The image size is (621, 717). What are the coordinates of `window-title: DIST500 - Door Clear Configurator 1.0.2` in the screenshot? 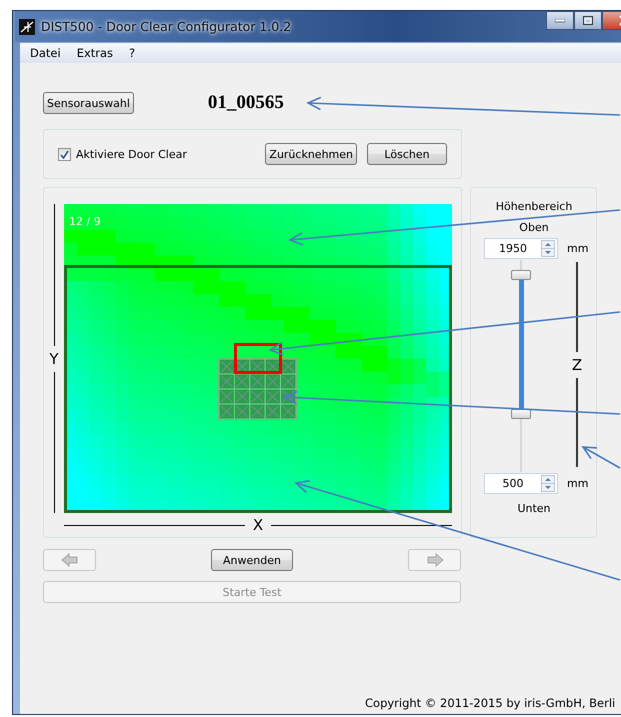 It's located at (166, 26).